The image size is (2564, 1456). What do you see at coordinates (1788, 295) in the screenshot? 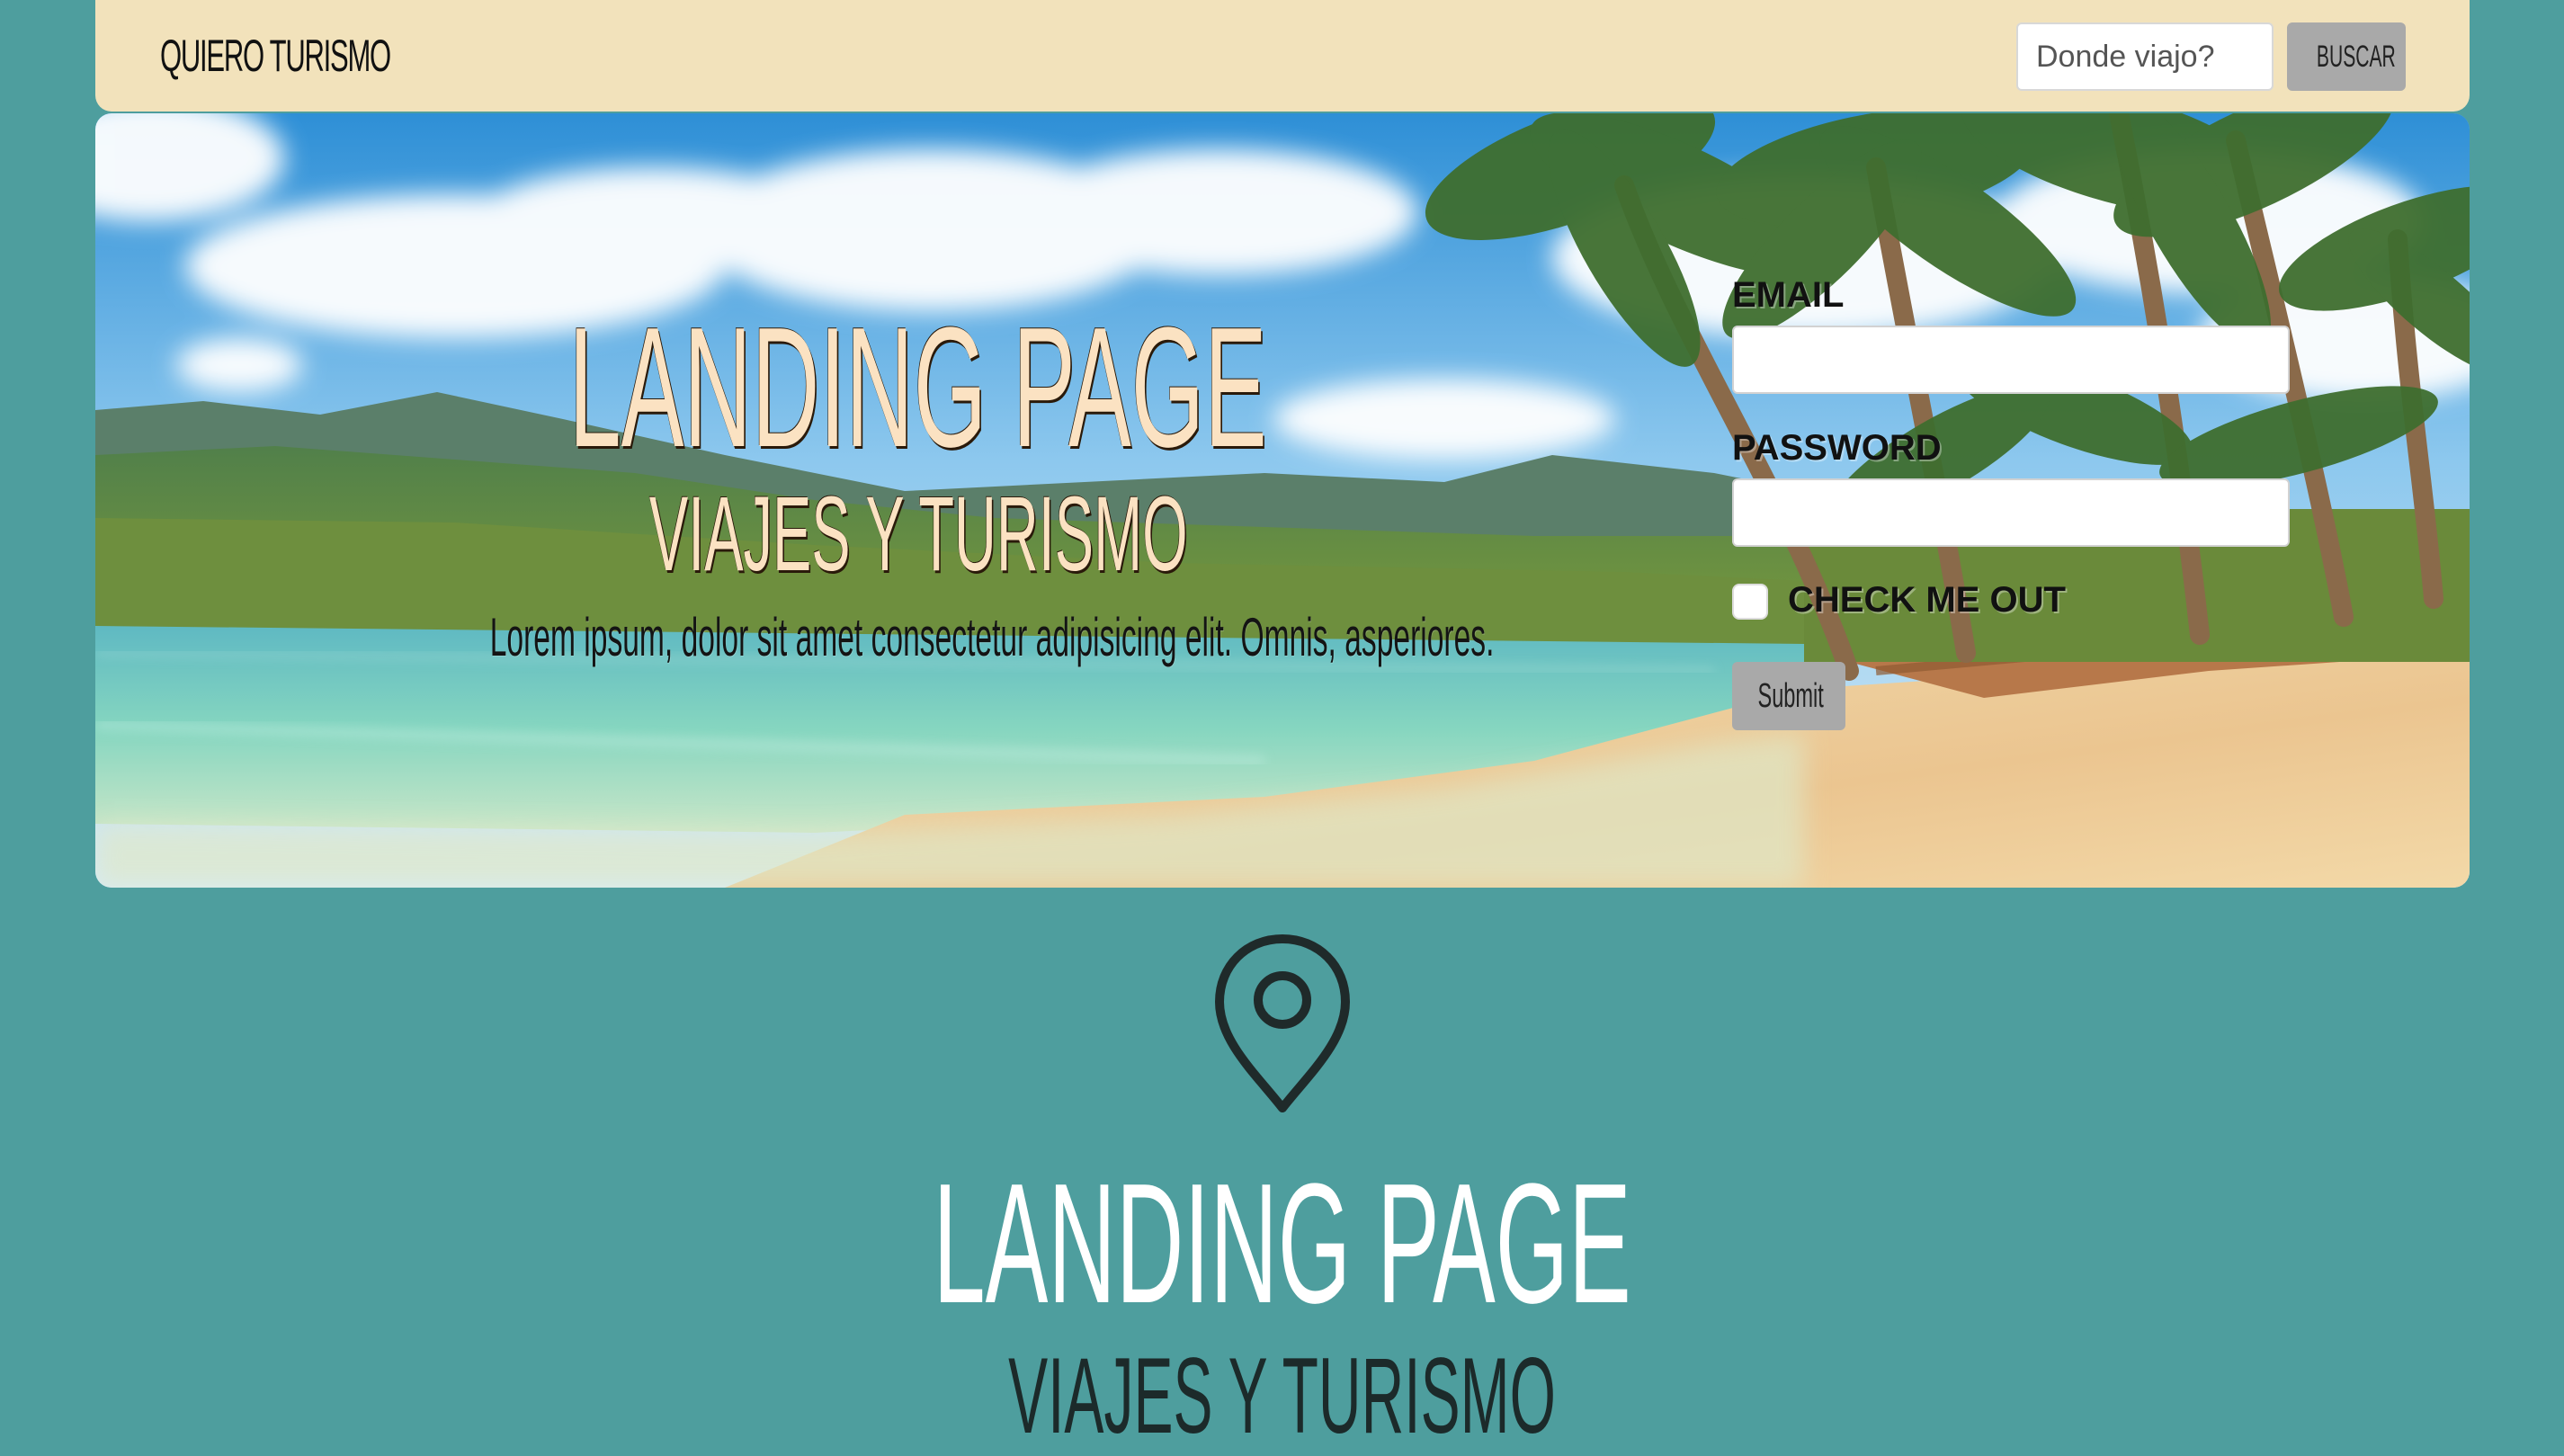
I see `email-label: EMAIL` at bounding box center [1788, 295].